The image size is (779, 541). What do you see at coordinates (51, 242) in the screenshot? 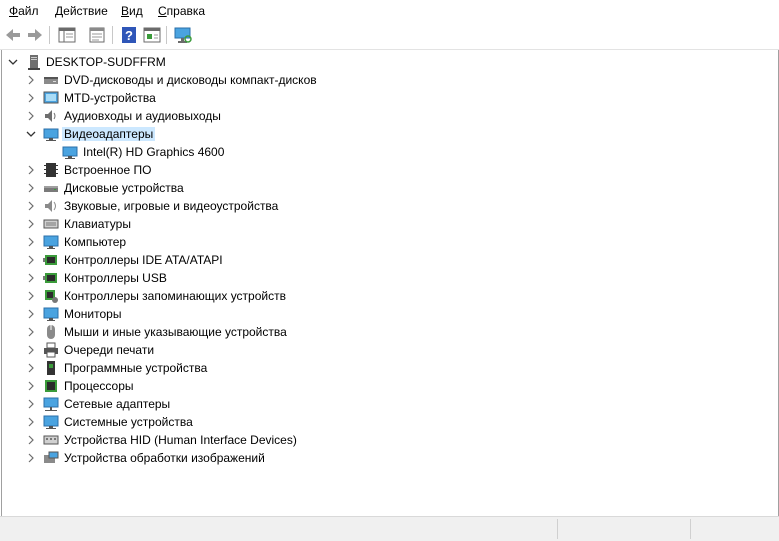
I see `computer-monitor-icon` at bounding box center [51, 242].